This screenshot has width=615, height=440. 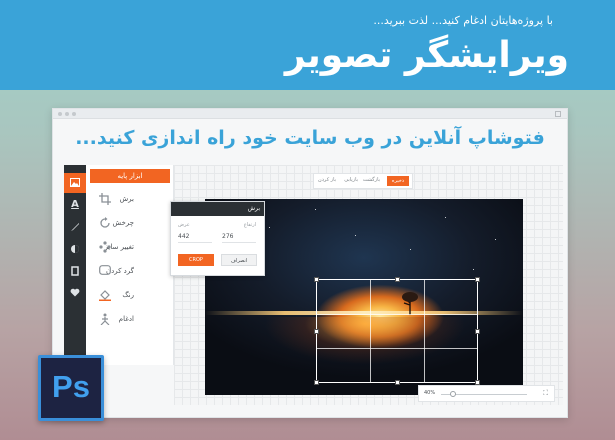 I want to click on window-titlebar, so click(x=310, y=114).